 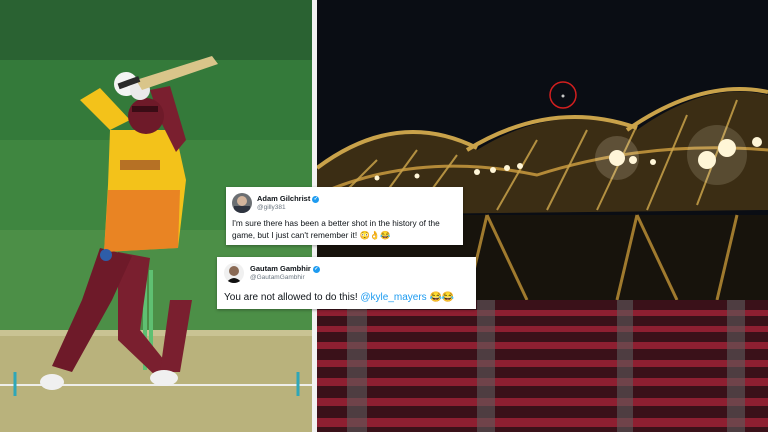 What do you see at coordinates (277, 277) in the screenshot?
I see `tweet-author-handle: @GautamGambhir` at bounding box center [277, 277].